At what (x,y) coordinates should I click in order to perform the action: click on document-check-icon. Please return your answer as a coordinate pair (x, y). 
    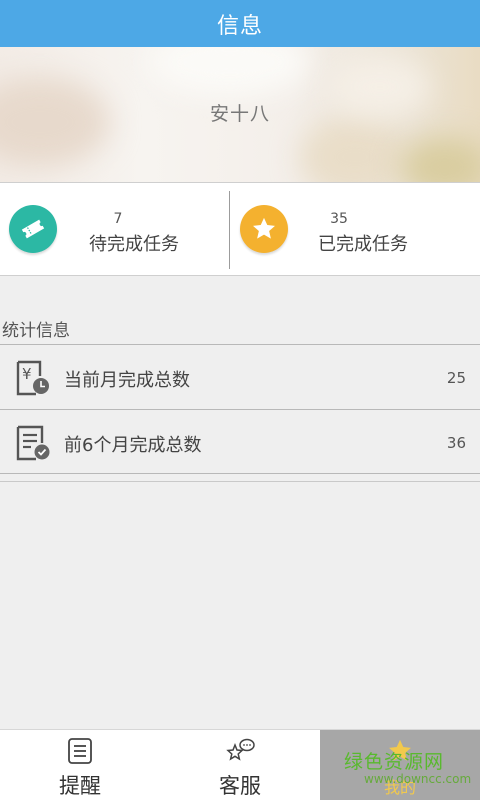
    Looking at the image, I should click on (33, 443).